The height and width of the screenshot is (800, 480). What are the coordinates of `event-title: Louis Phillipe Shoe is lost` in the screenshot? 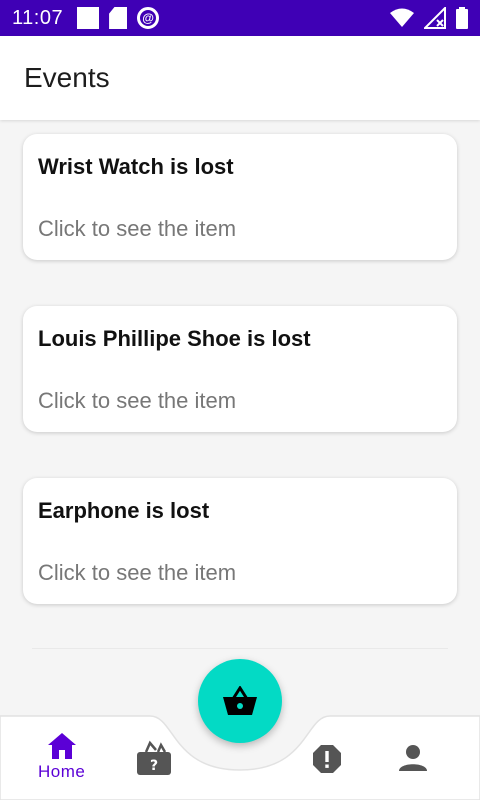 It's located at (174, 338).